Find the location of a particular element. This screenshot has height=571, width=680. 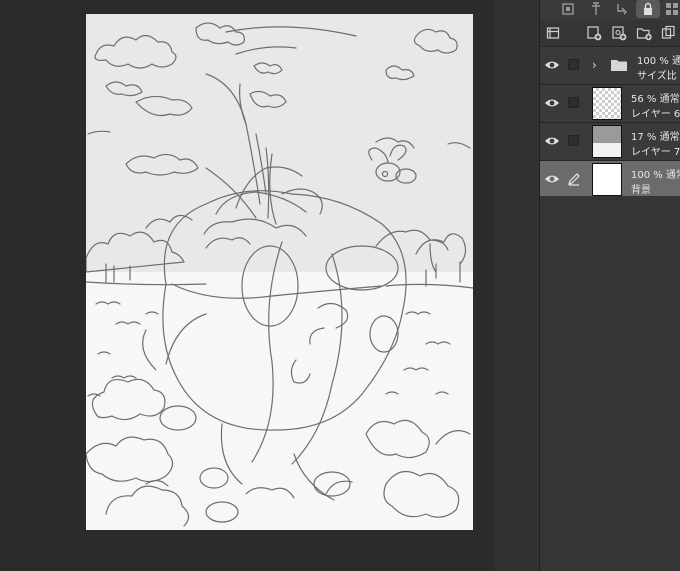

pen-icon is located at coordinates (574, 179).